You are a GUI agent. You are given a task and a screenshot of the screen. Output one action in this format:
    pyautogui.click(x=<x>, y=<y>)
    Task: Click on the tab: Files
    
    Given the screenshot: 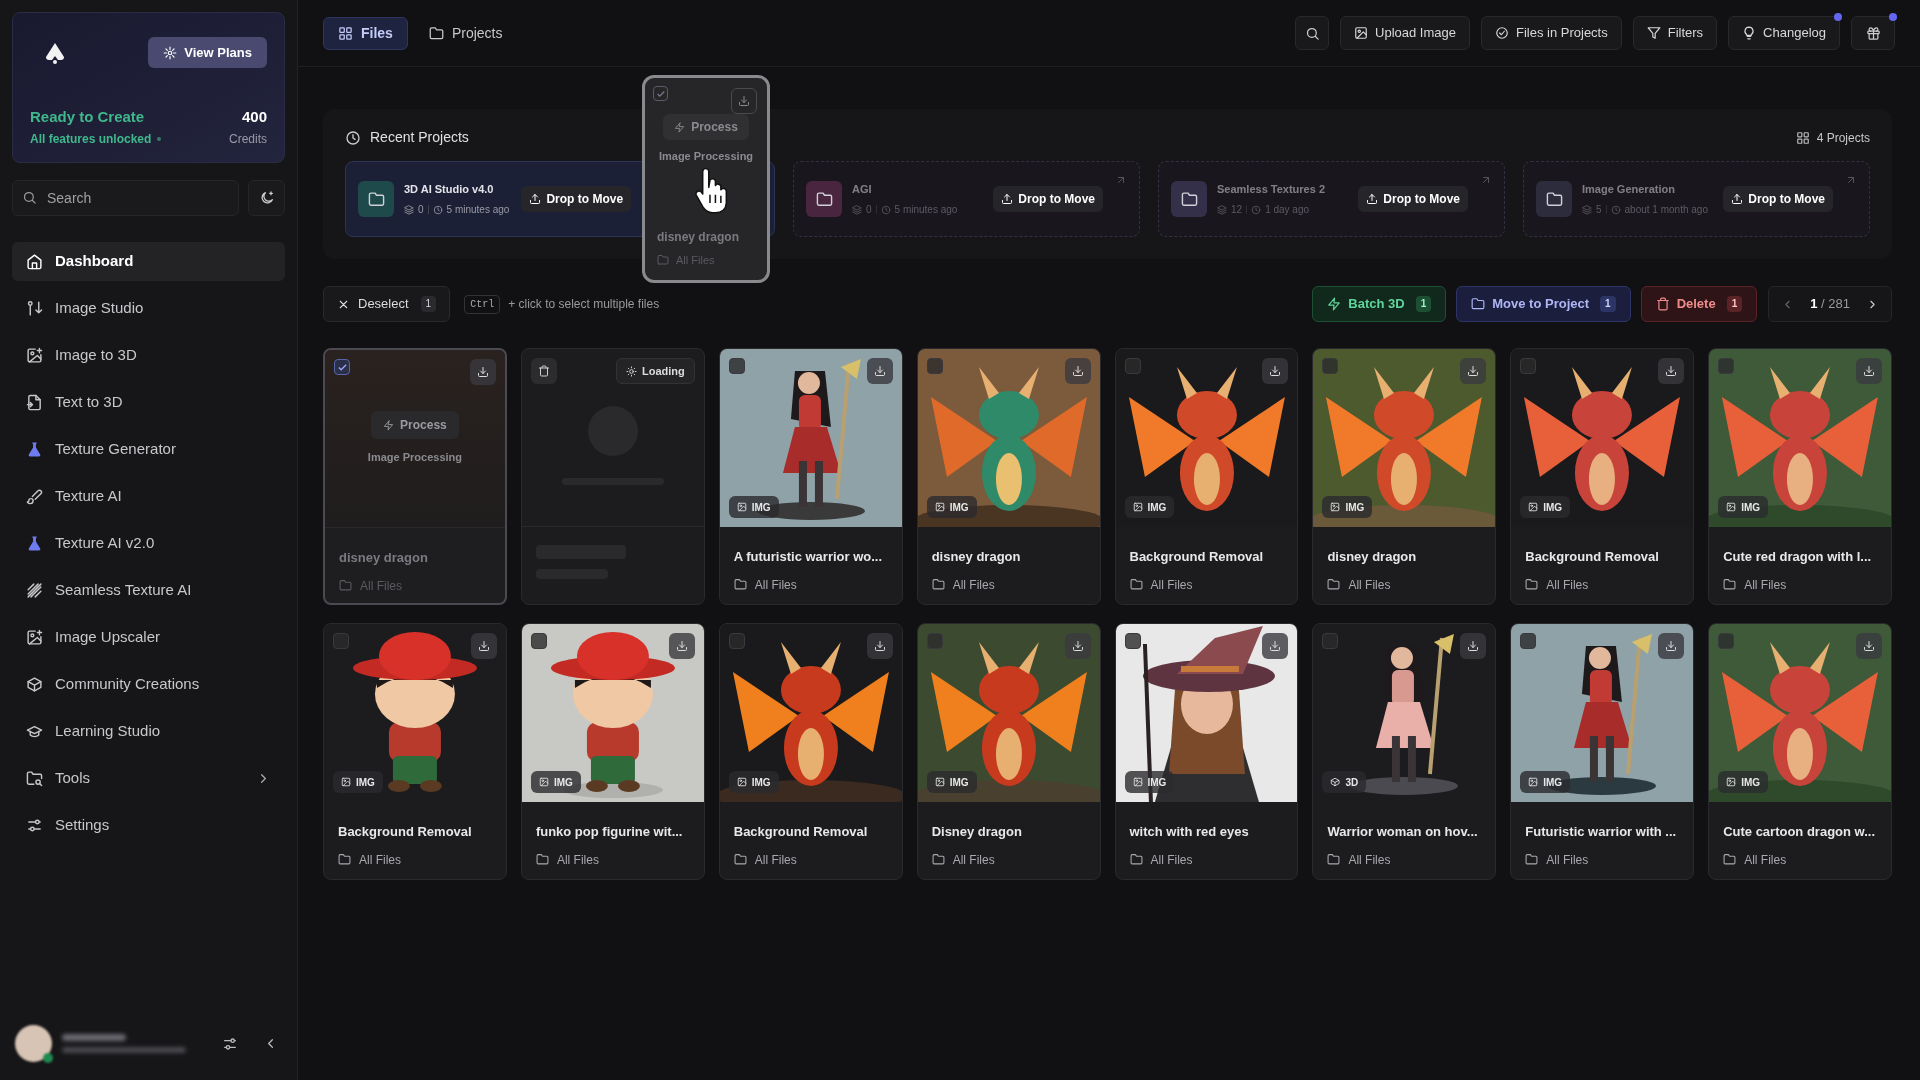 What is the action you would take?
    pyautogui.click(x=365, y=33)
    